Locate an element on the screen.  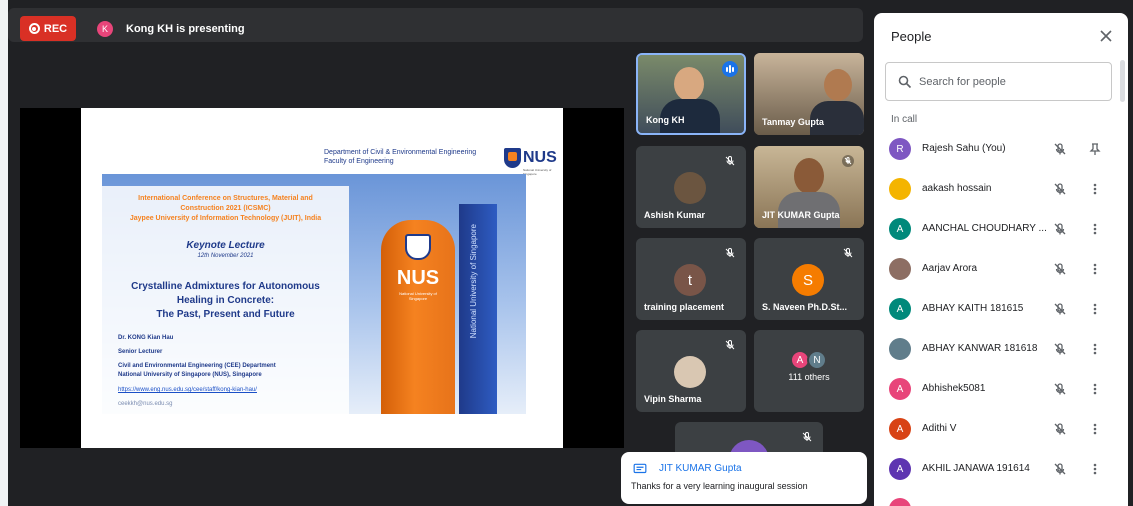
participant-photo is located at coordinates (690, 188).